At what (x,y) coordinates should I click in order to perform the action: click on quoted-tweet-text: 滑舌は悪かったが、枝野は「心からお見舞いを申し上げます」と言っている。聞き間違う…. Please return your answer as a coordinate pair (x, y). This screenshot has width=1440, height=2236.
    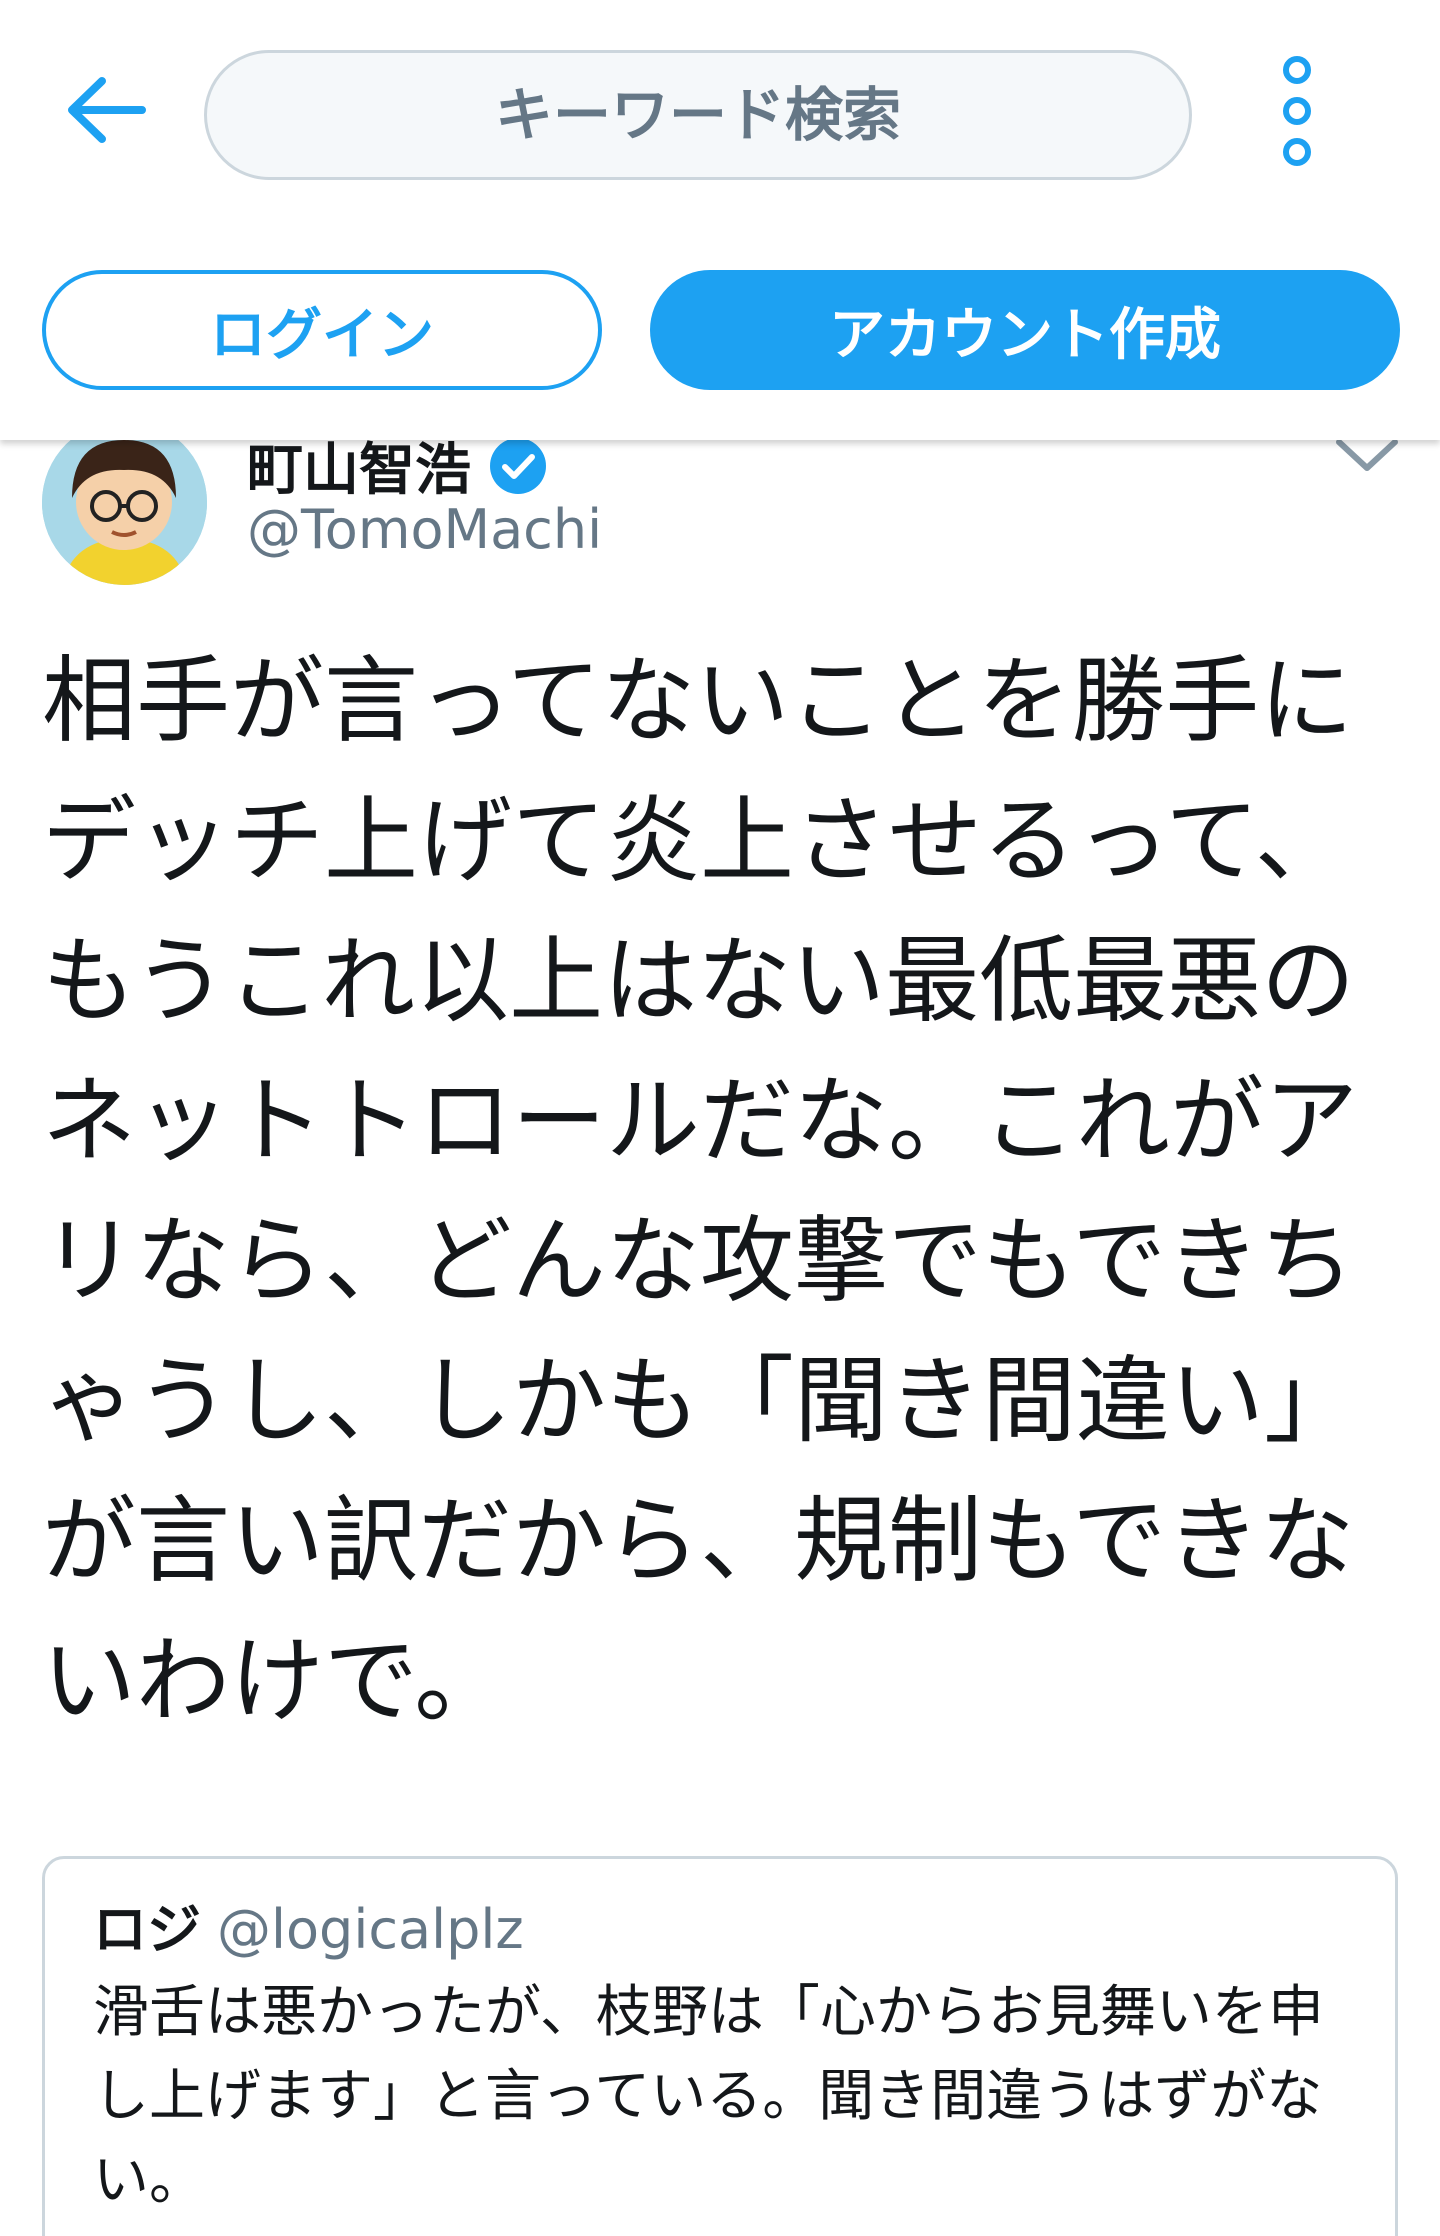
    Looking at the image, I should click on (708, 2096).